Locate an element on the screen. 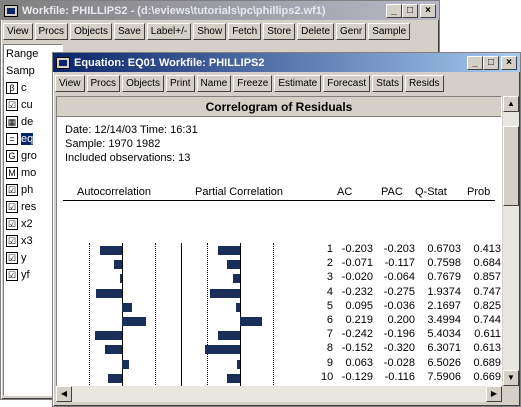  scroll-down-icon: ▼ is located at coordinates (511, 378).